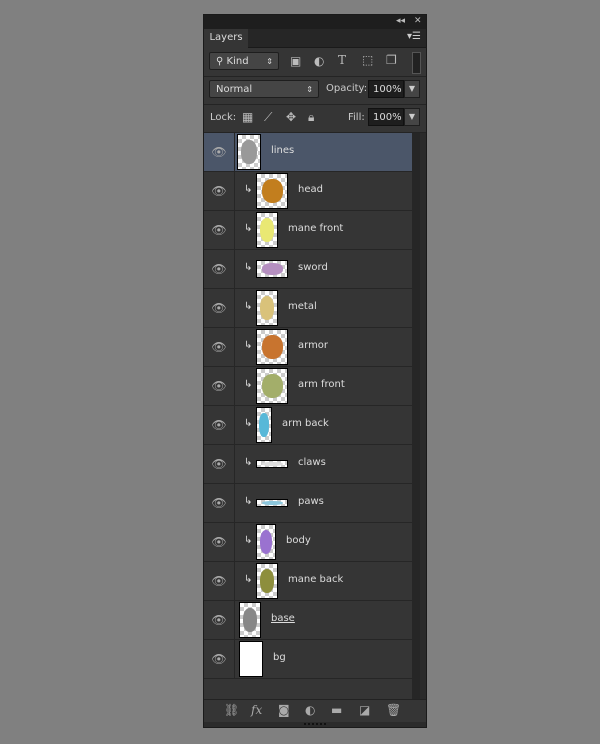  What do you see at coordinates (315, 119) in the screenshot?
I see `lock-bar: Lock: ▦ ⟋ ✥ 🔒︎ Fill: 100% ▼` at bounding box center [315, 119].